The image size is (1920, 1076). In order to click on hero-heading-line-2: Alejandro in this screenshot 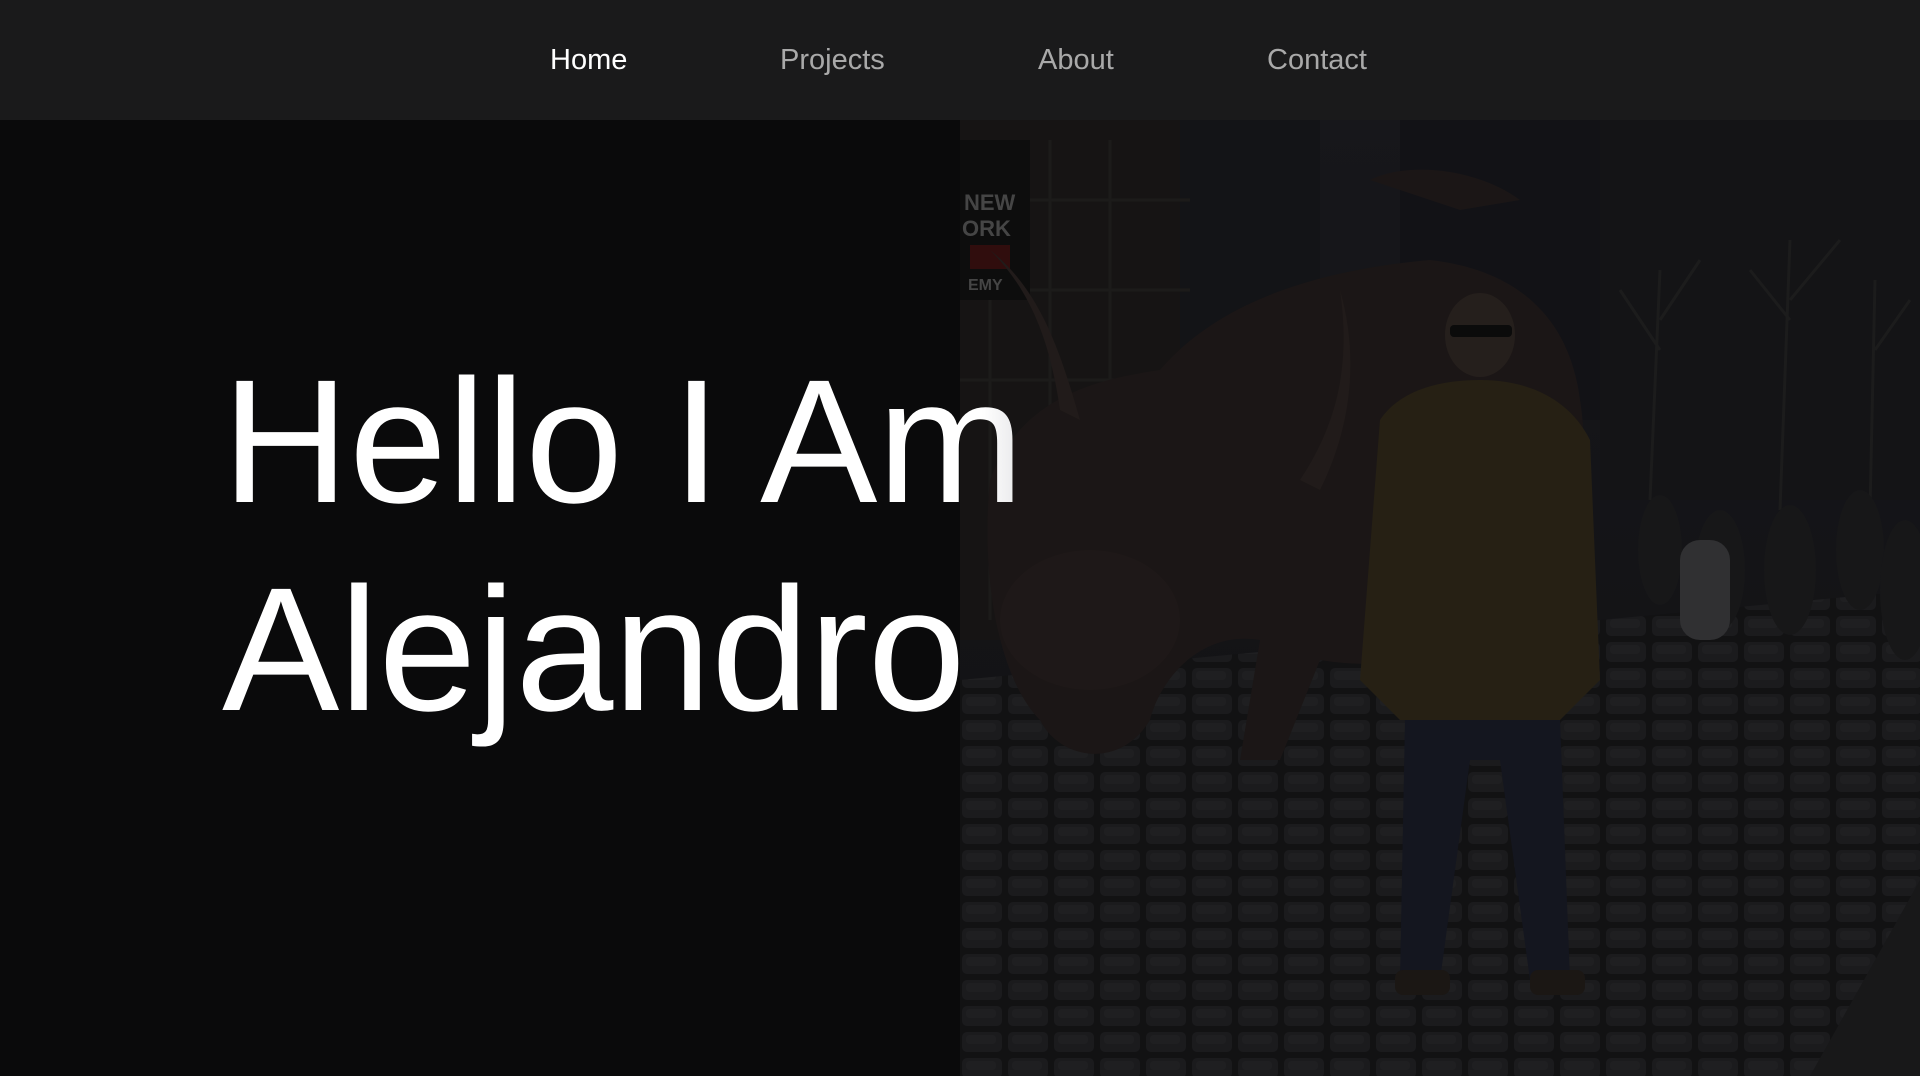, I will do `click(594, 650)`.